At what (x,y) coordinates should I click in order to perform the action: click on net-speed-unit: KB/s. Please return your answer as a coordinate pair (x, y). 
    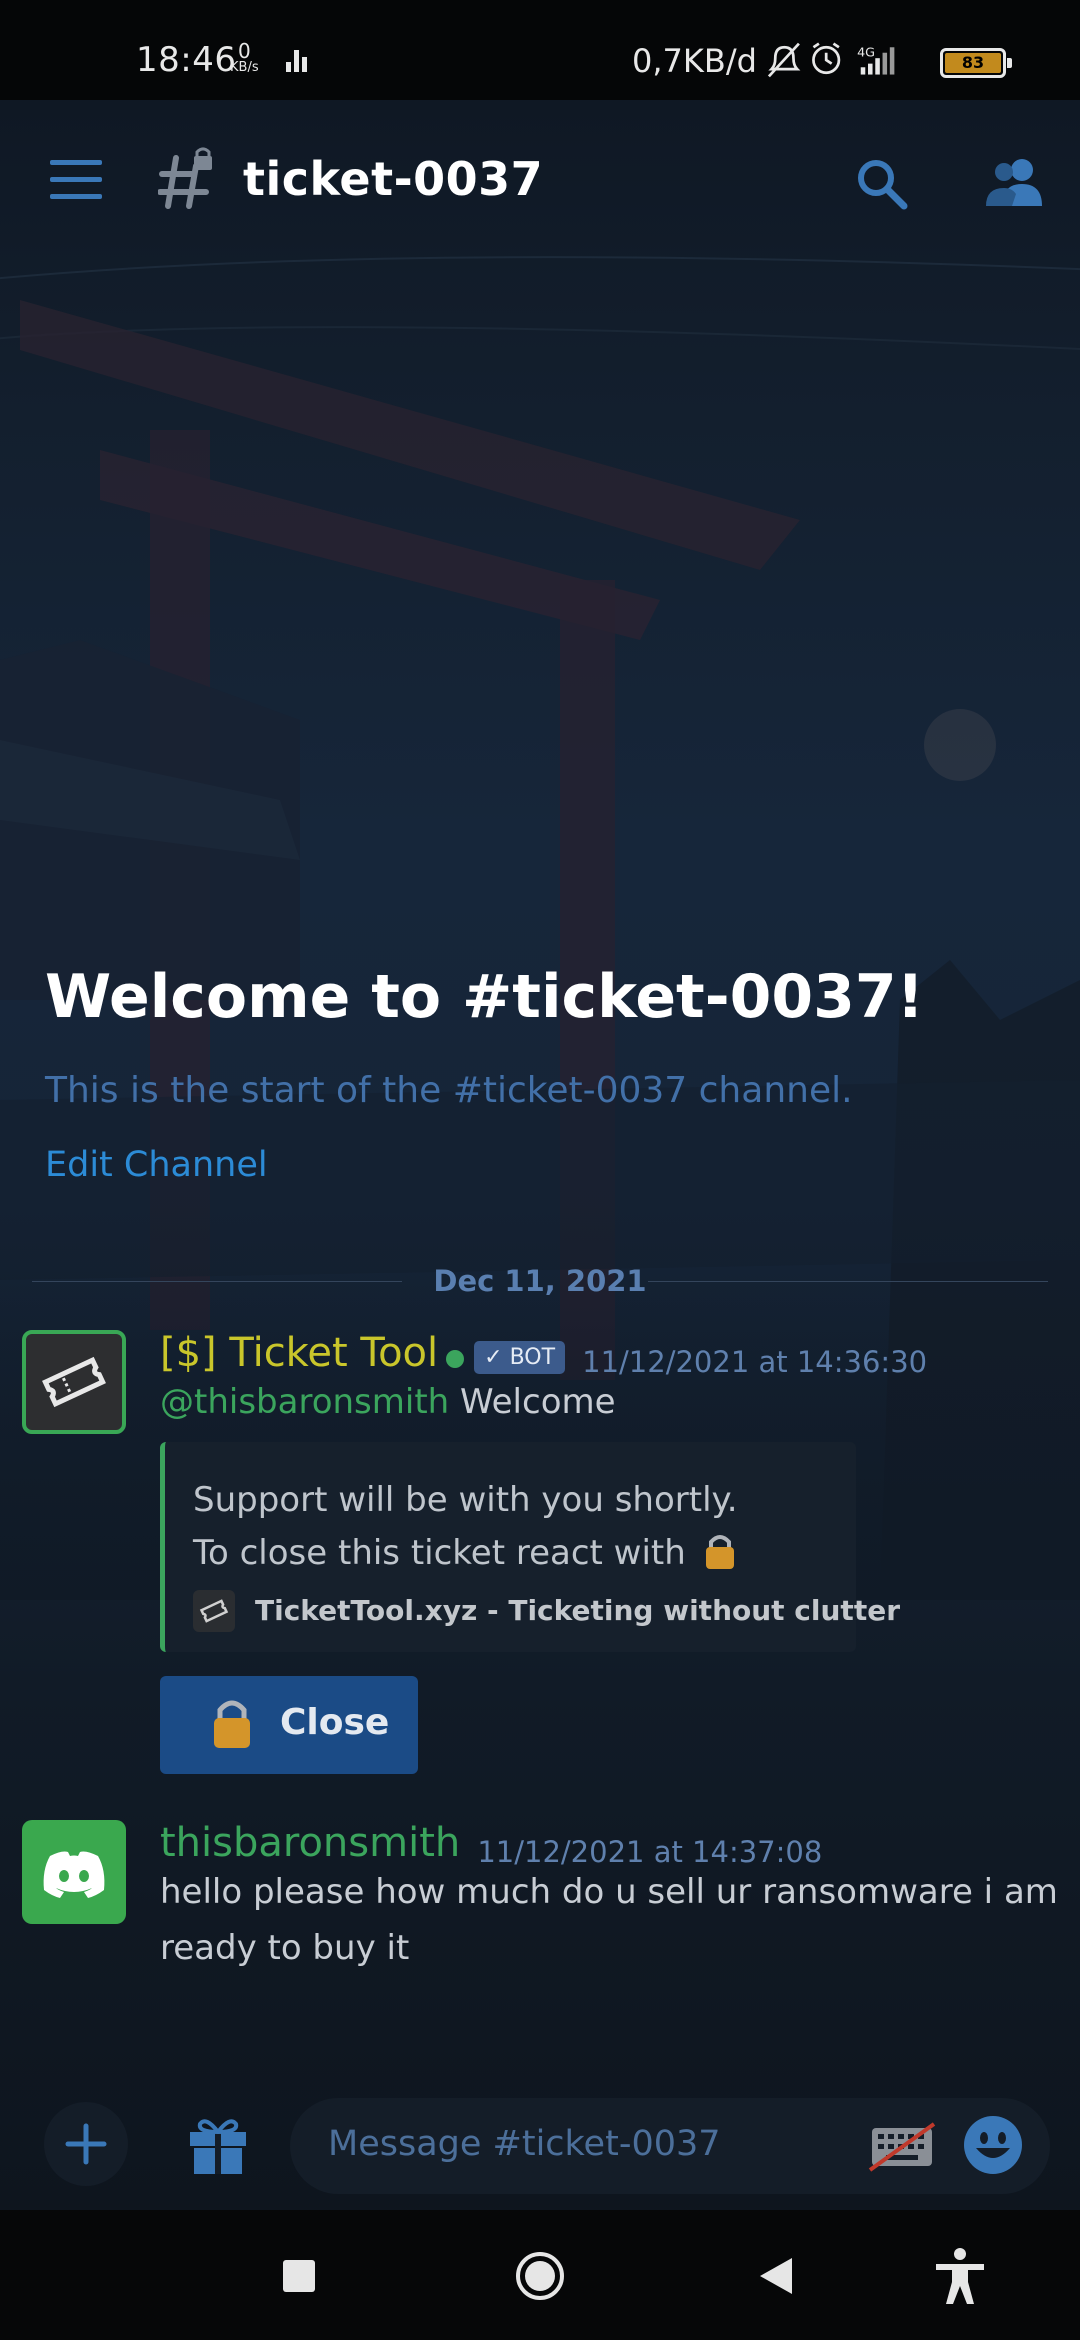
    Looking at the image, I should click on (244, 67).